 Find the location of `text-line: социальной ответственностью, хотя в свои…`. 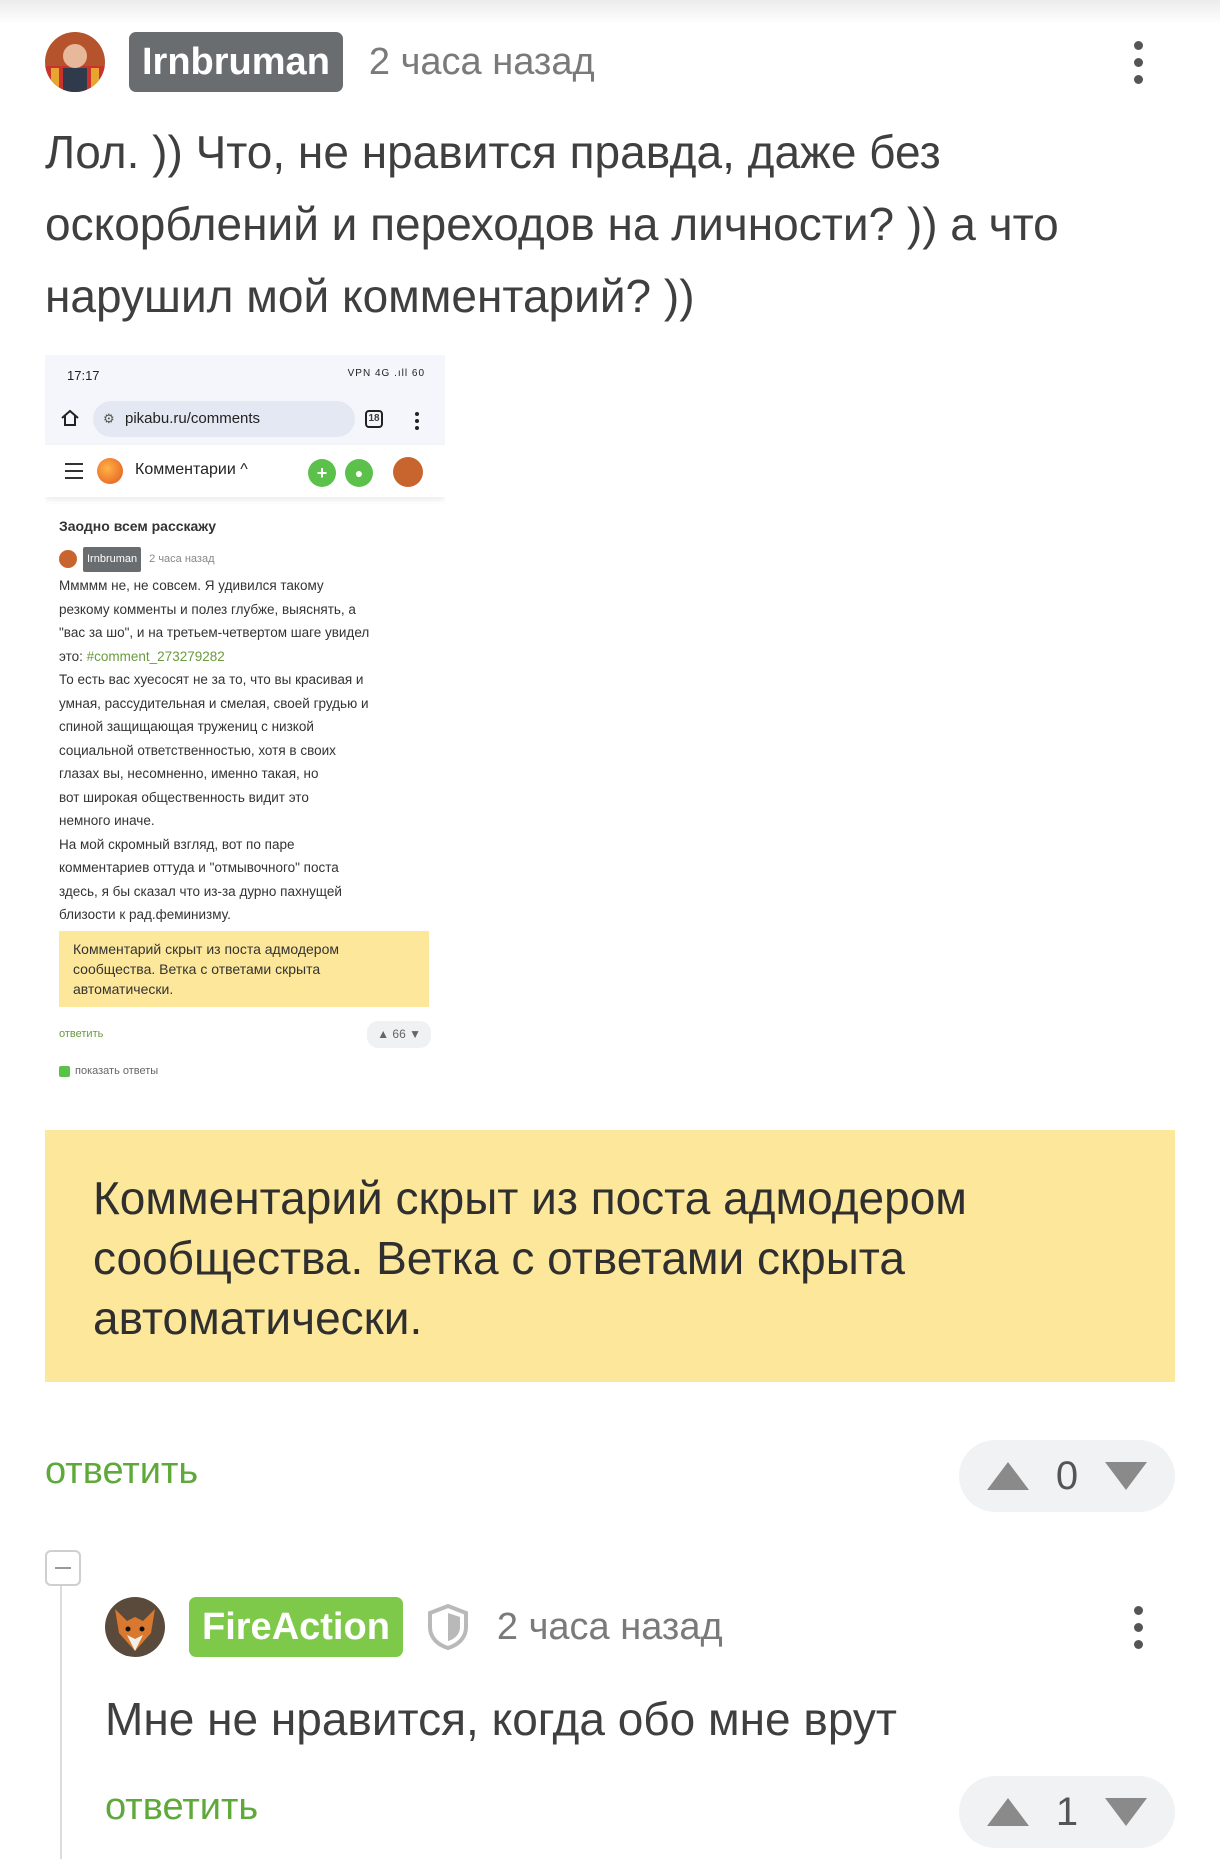

text-line: социальной ответственностью, хотя в свои… is located at coordinates (197, 750).